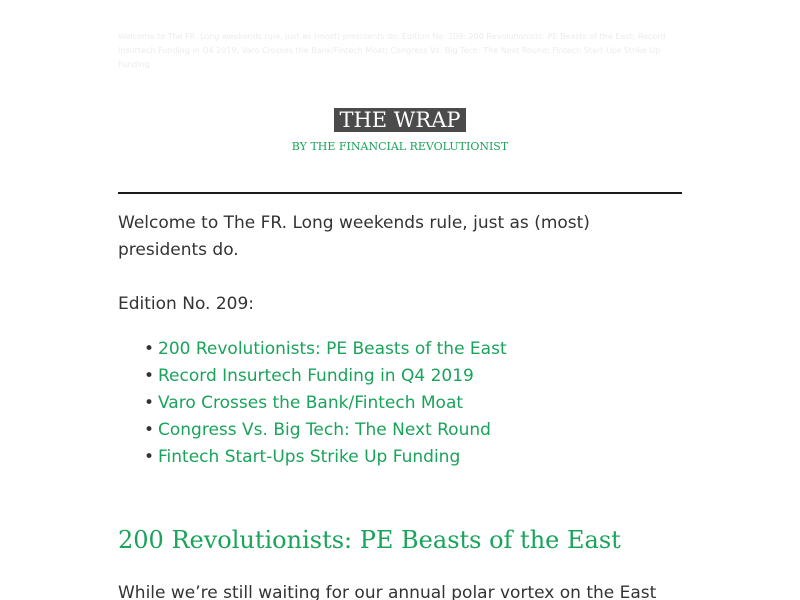 This screenshot has height=600, width=800. What do you see at coordinates (186, 304) in the screenshot?
I see `edition-number: Edition No. 209:` at bounding box center [186, 304].